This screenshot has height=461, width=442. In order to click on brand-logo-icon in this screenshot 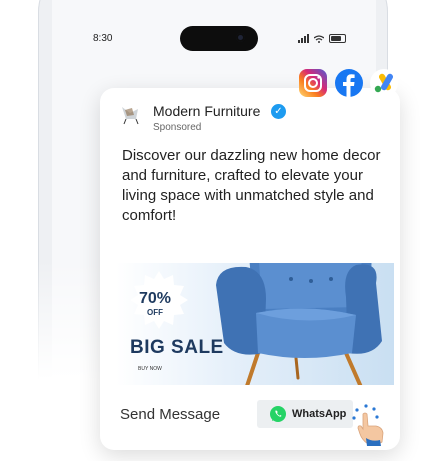, I will do `click(130, 116)`.